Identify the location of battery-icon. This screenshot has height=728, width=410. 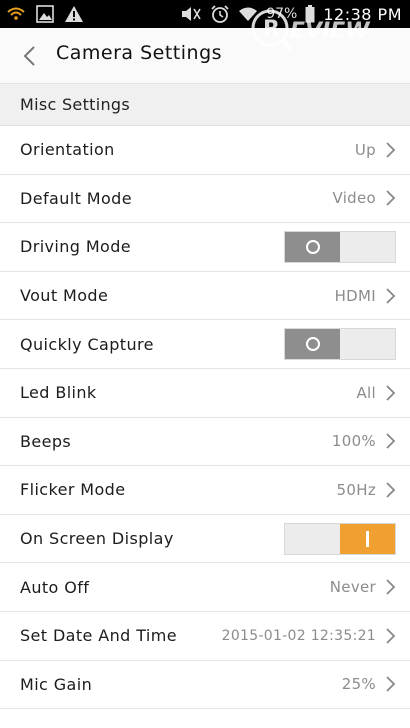
(310, 14).